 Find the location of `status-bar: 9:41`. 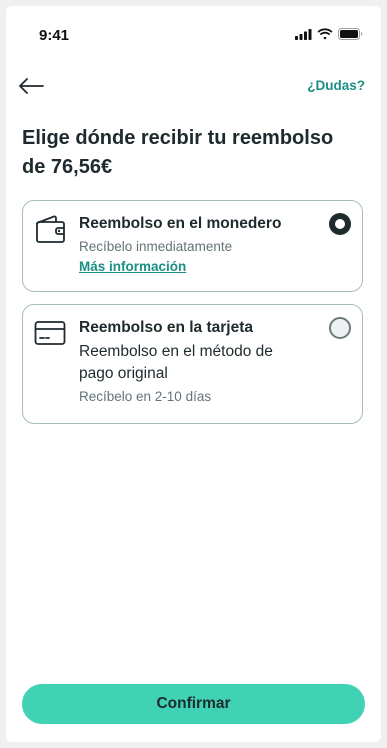

status-bar: 9:41 is located at coordinates (193, 28).